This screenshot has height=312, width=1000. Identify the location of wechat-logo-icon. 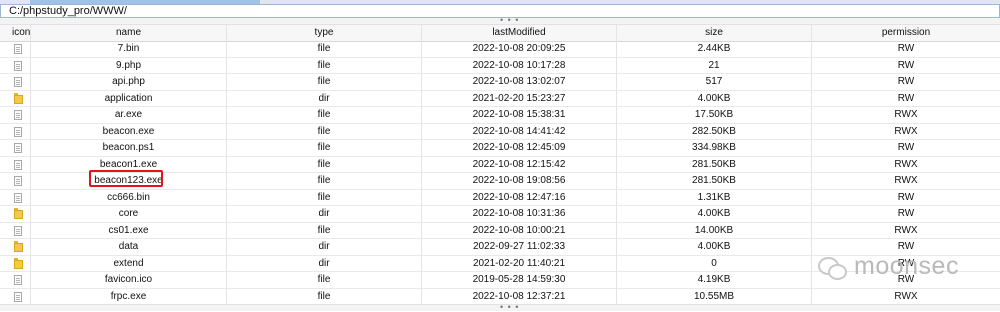
(833, 267).